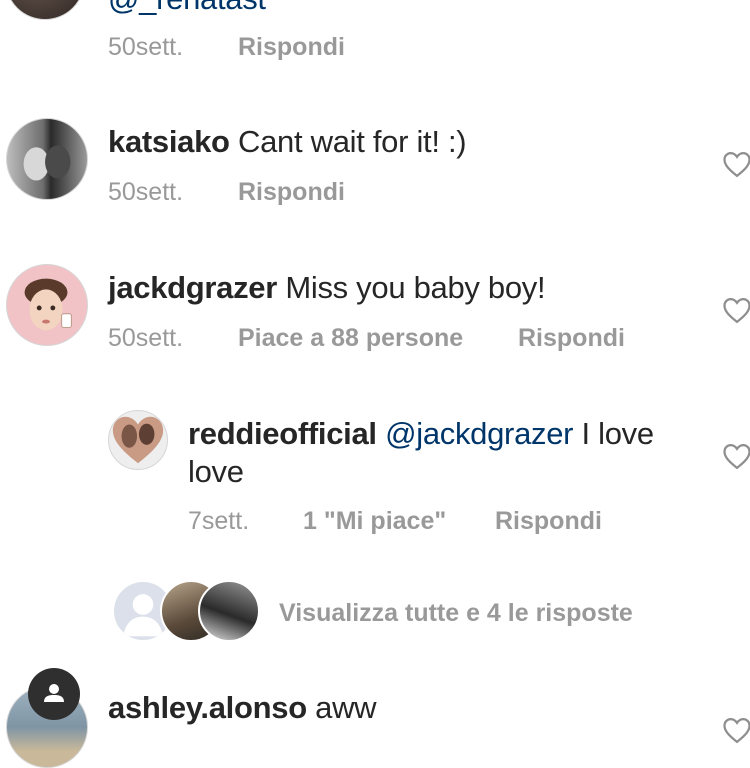  Describe the element at coordinates (169, 141) in the screenshot. I see `comment-username: katsiako` at that location.